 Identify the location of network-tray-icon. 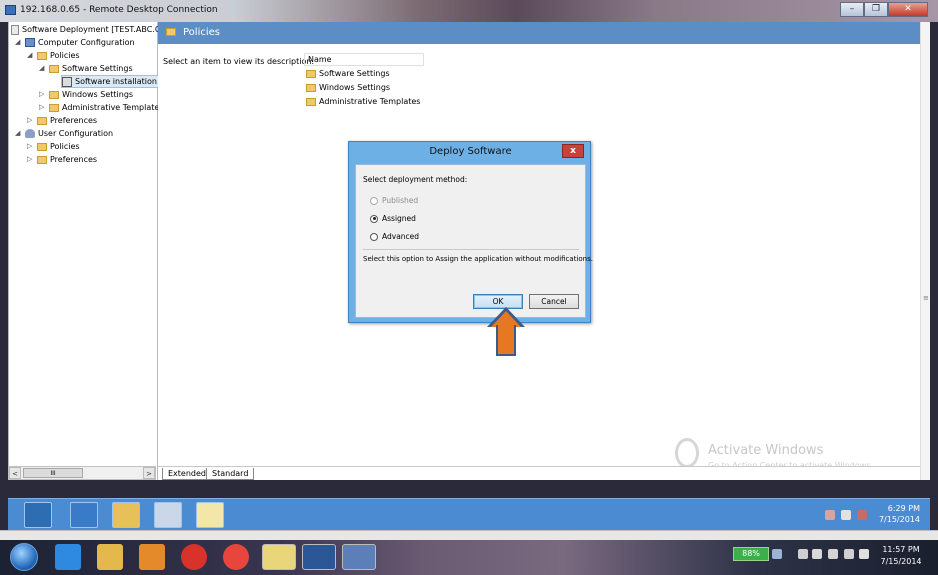
(833, 554).